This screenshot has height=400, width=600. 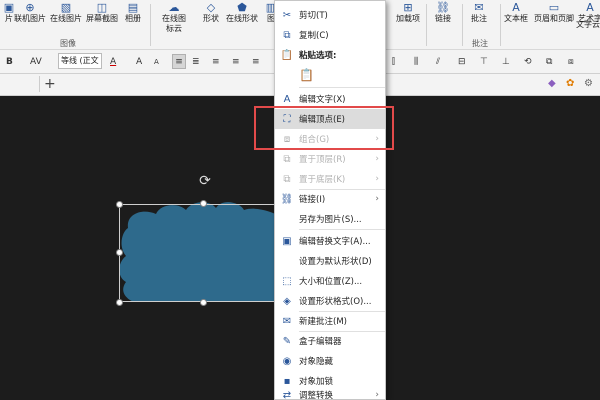 I want to click on alt-text-icon: ▣, so click(x=287, y=241).